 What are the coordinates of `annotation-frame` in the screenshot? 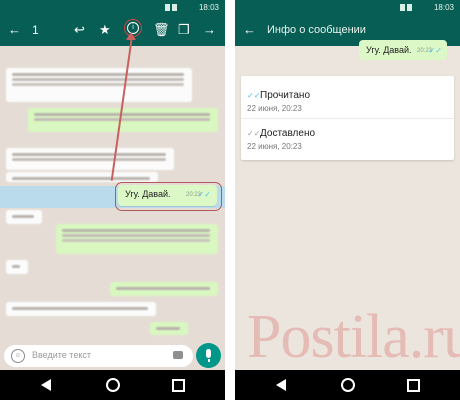 It's located at (168, 196).